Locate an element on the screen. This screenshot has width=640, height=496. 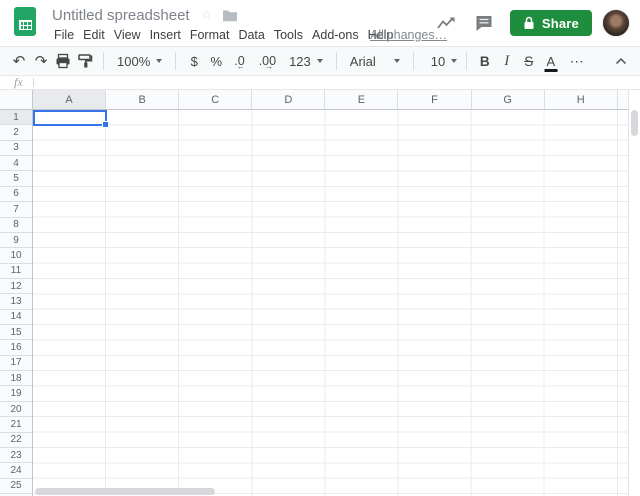
text-color-label: A is located at coordinates (551, 61).